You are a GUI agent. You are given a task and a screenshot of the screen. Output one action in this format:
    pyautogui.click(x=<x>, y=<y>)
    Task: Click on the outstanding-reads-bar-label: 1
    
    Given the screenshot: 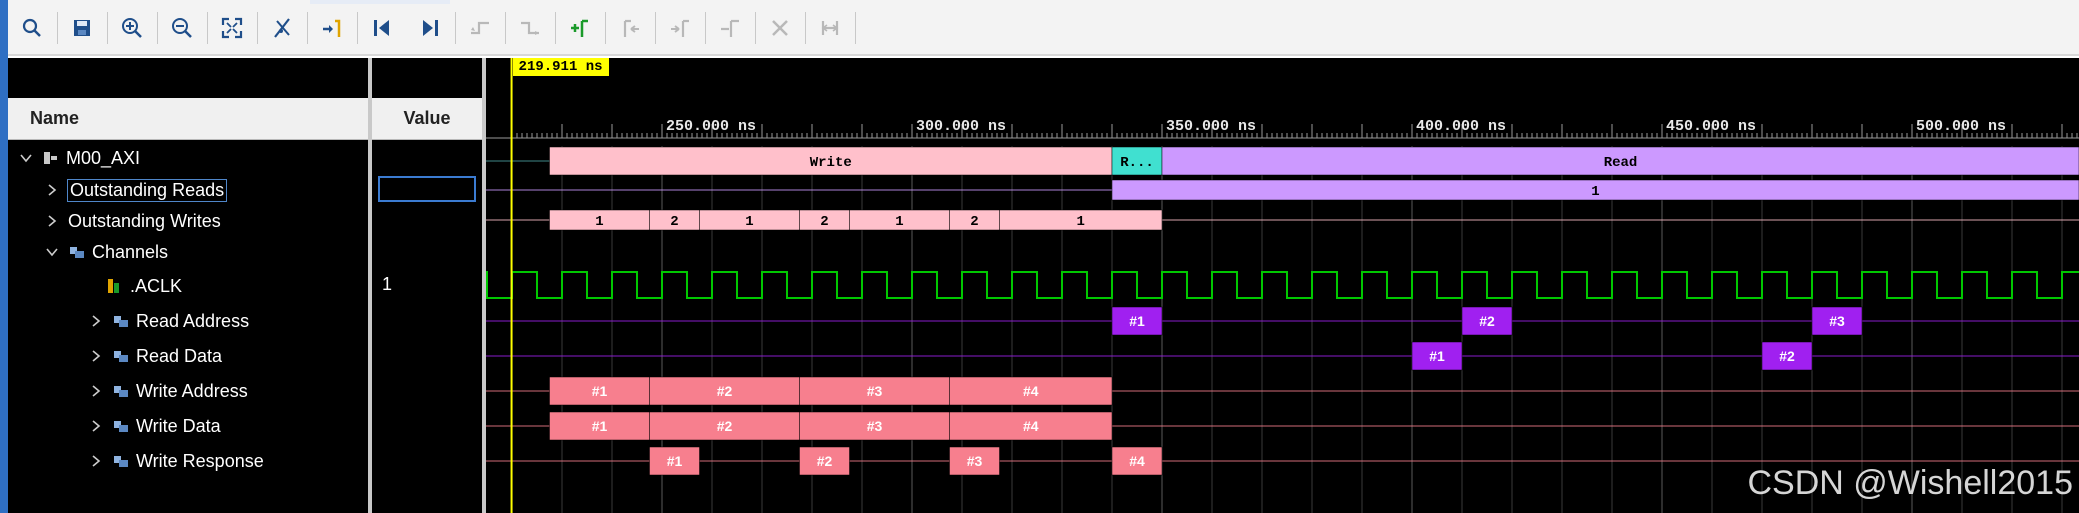 What is the action you would take?
    pyautogui.click(x=1595, y=192)
    